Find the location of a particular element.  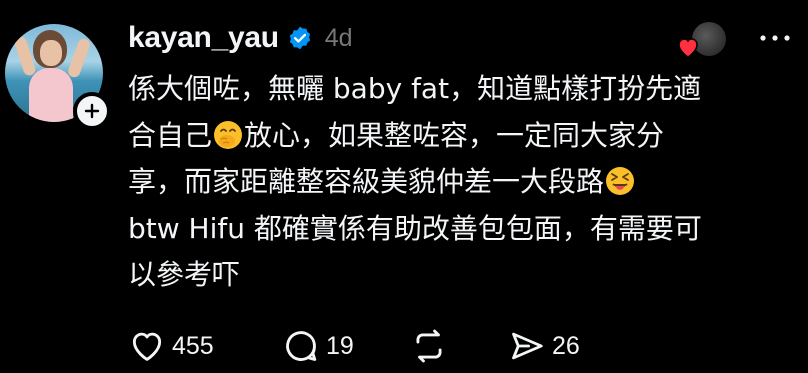

like-button: 455 is located at coordinates (171, 346).